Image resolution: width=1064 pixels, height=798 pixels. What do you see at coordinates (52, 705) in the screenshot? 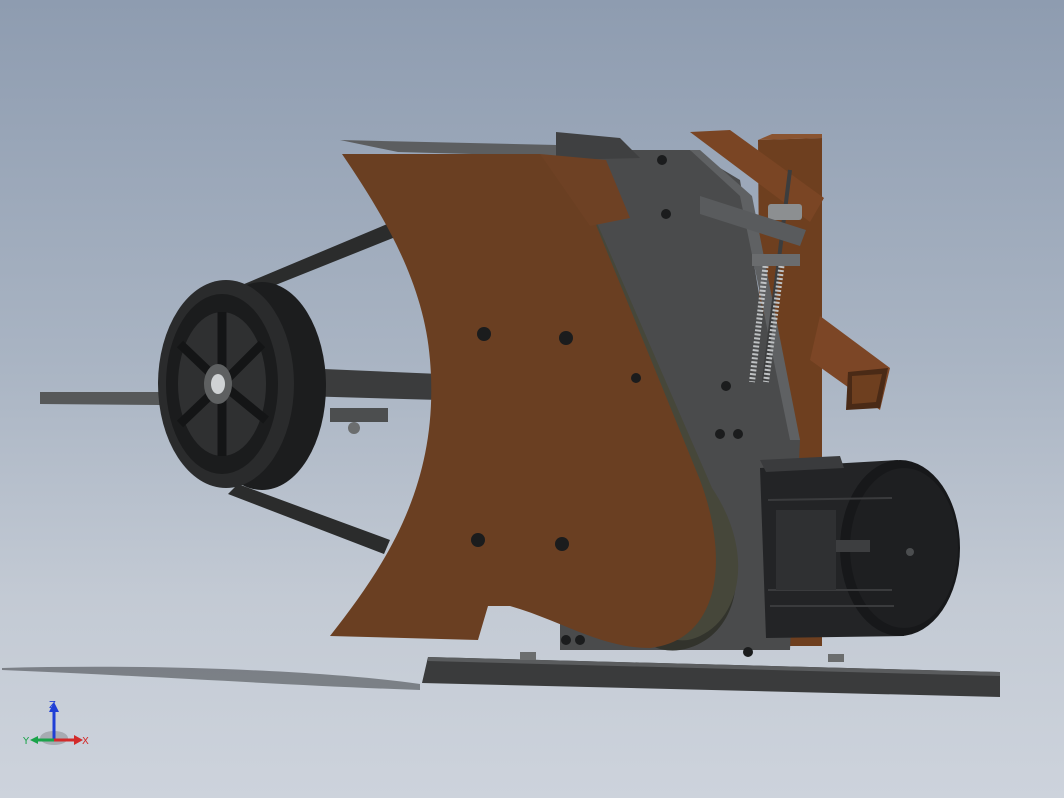
I see `z-axis-label: Z` at bounding box center [52, 705].